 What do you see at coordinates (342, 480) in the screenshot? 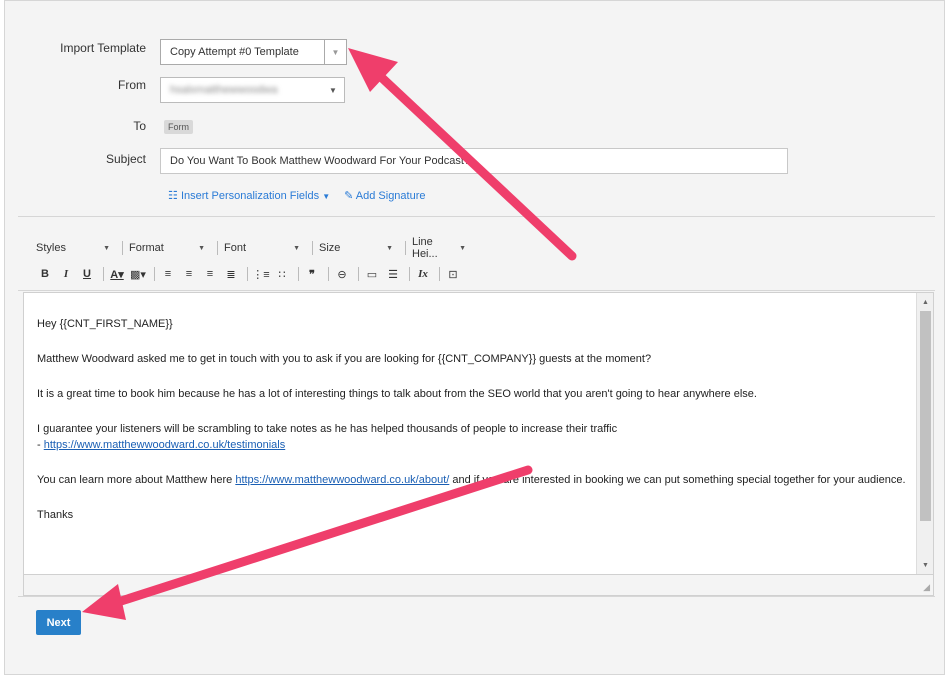
I see `about-link: https://www.matthewwoodward.co.uk/about/` at bounding box center [342, 480].